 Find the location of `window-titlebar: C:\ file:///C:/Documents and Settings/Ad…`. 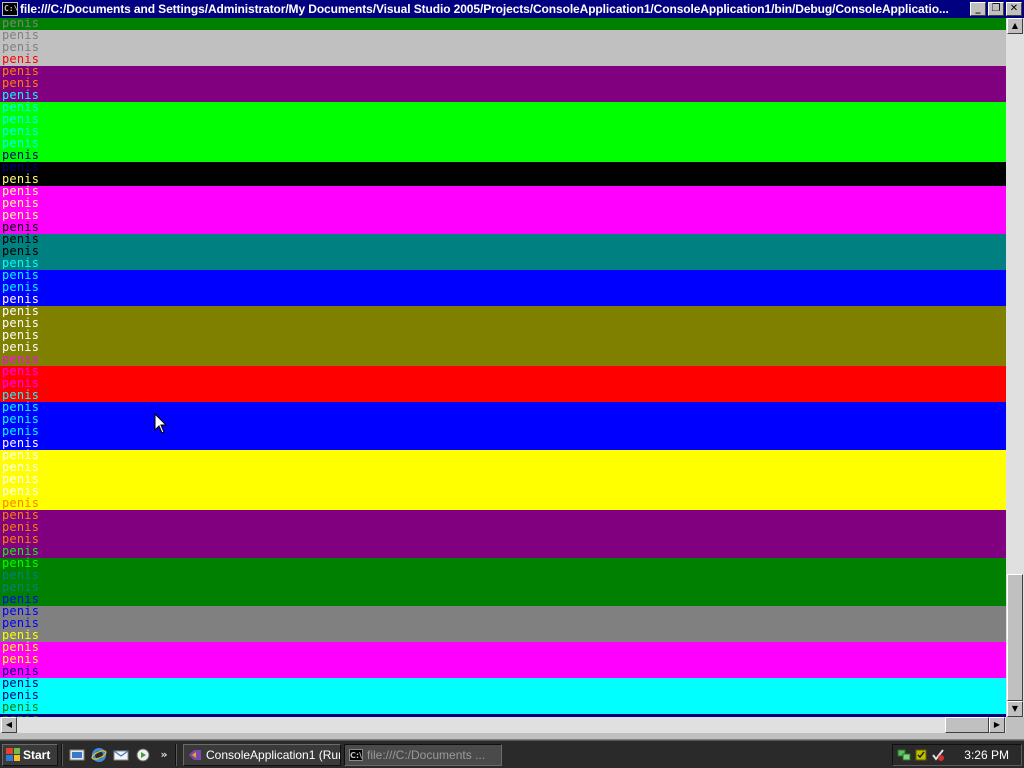

window-titlebar: C:\ file:///C:/Documents and Settings/Ad… is located at coordinates (512, 9).